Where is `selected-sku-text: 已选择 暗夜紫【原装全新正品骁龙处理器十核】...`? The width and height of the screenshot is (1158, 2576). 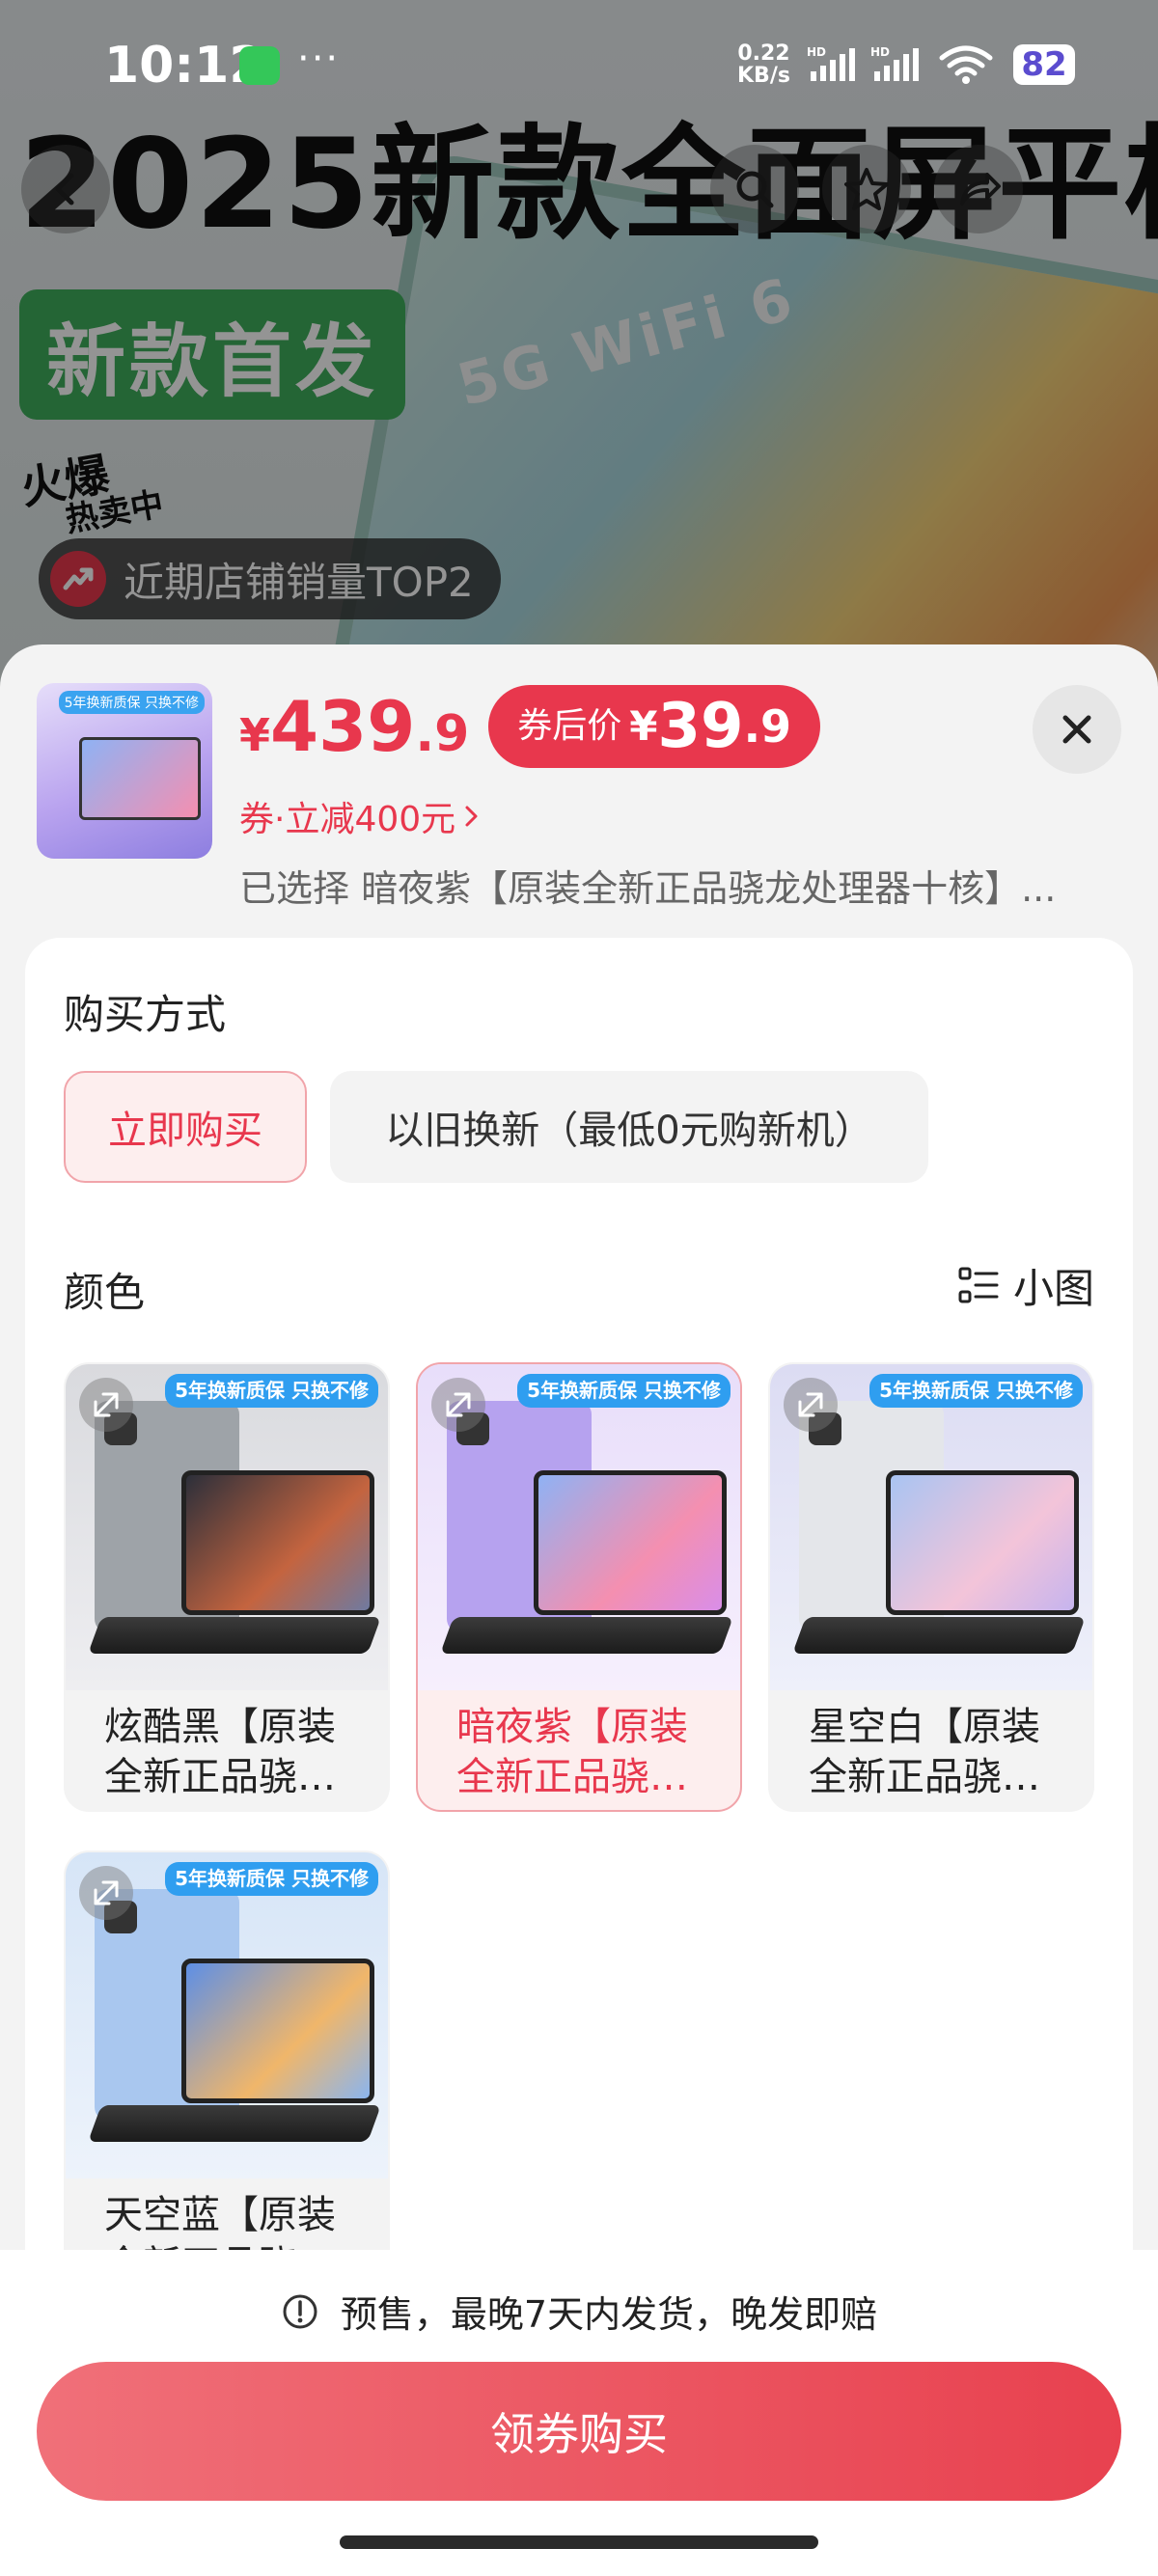
selected-sku-text: 已选择 暗夜紫【原装全新正品骁龙处理器十核】... is located at coordinates (648, 889).